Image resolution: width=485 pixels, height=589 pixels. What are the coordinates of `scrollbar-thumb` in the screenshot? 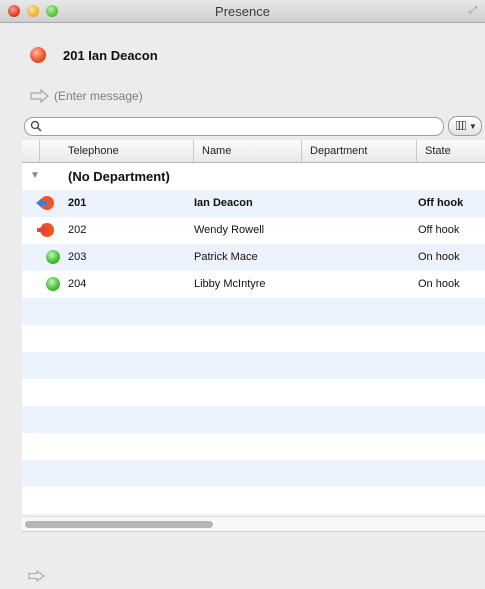 It's located at (119, 524).